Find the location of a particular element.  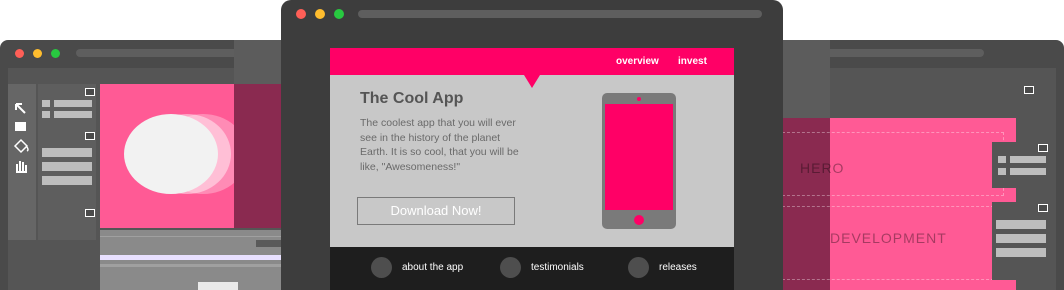

slider-track is located at coordinates (269, 243).